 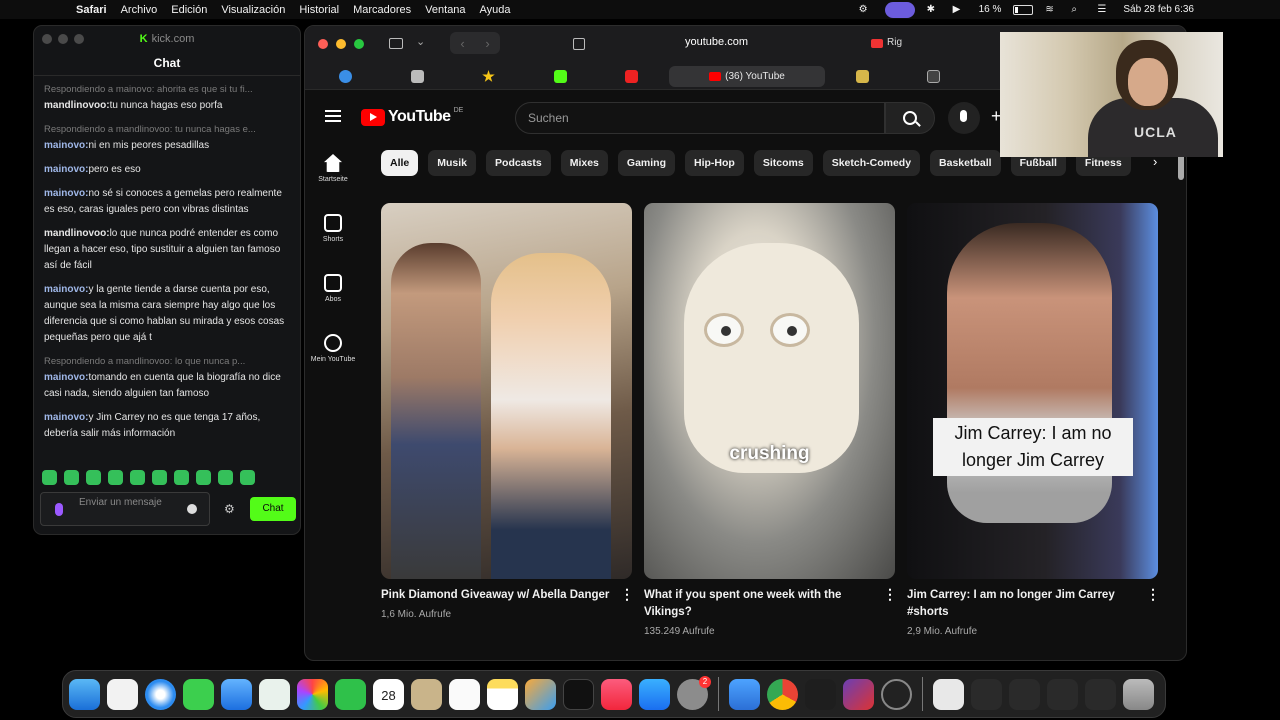 I want to click on scrollbar, so click(x=1181, y=167).